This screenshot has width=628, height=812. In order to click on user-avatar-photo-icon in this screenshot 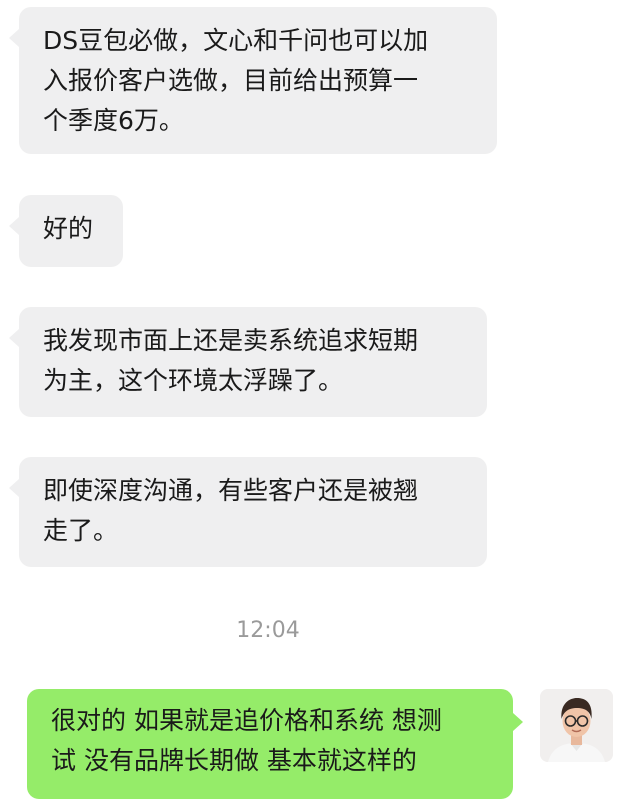, I will do `click(576, 725)`.